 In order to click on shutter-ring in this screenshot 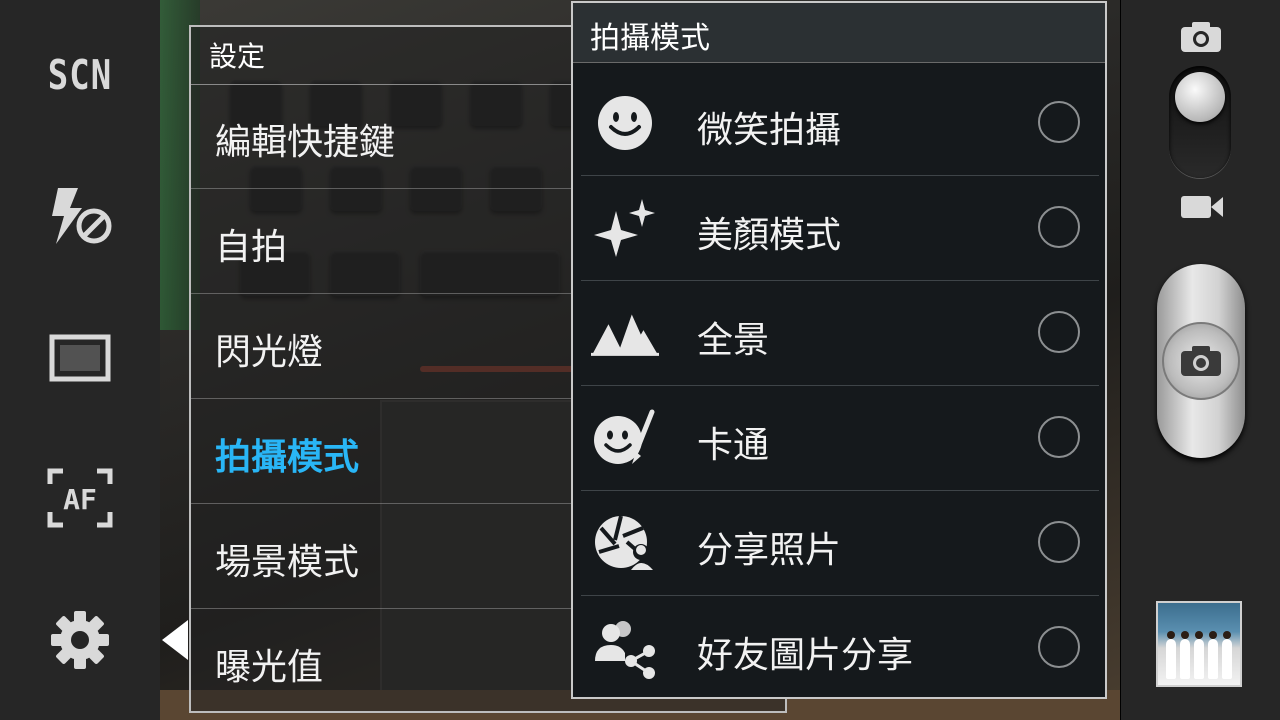, I will do `click(1201, 361)`.